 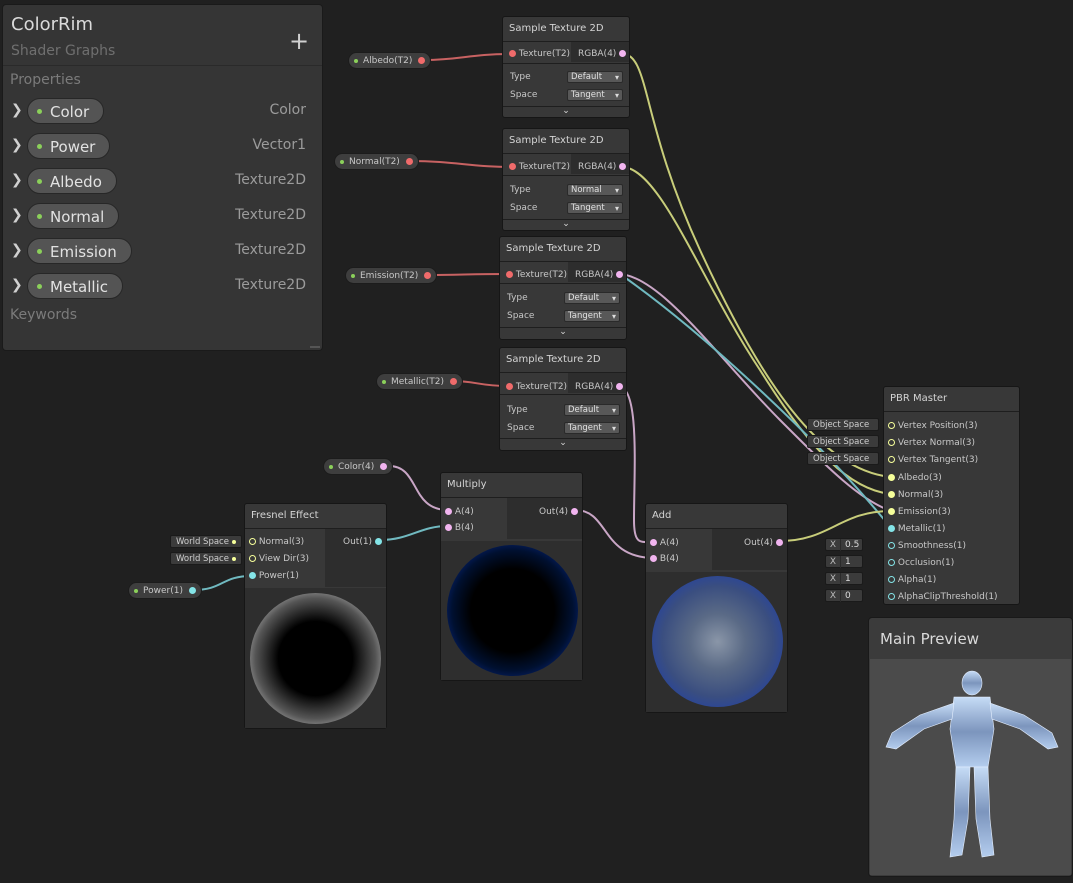 What do you see at coordinates (921, 563) in the screenshot?
I see `occlusion-slot: Occlusion(1)` at bounding box center [921, 563].